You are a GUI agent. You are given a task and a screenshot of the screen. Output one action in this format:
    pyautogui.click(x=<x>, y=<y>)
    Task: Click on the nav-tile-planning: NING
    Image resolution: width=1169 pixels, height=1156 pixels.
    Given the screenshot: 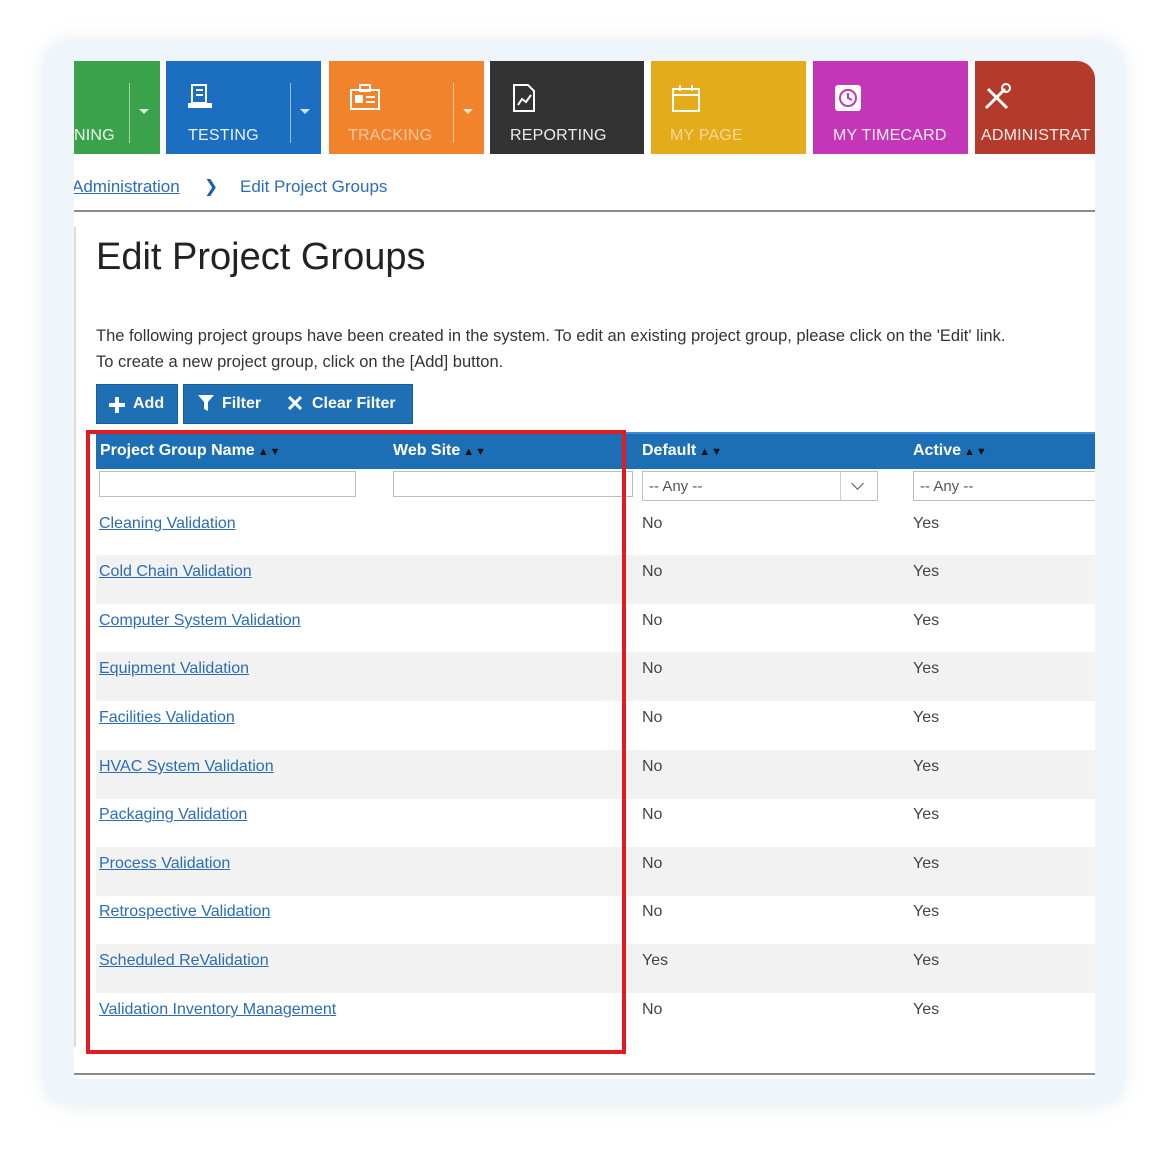 What is the action you would take?
    pyautogui.click(x=117, y=107)
    